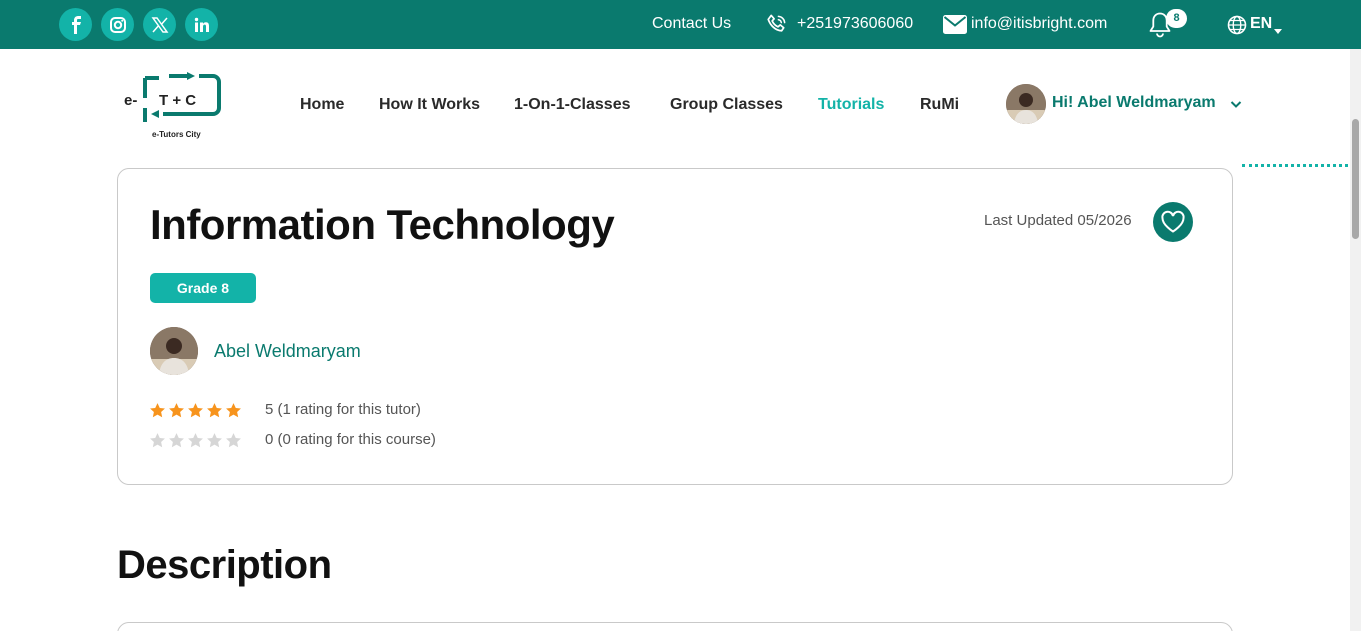 The height and width of the screenshot is (631, 1361). Describe the element at coordinates (1261, 24) in the screenshot. I see `language-selector: EN` at that location.